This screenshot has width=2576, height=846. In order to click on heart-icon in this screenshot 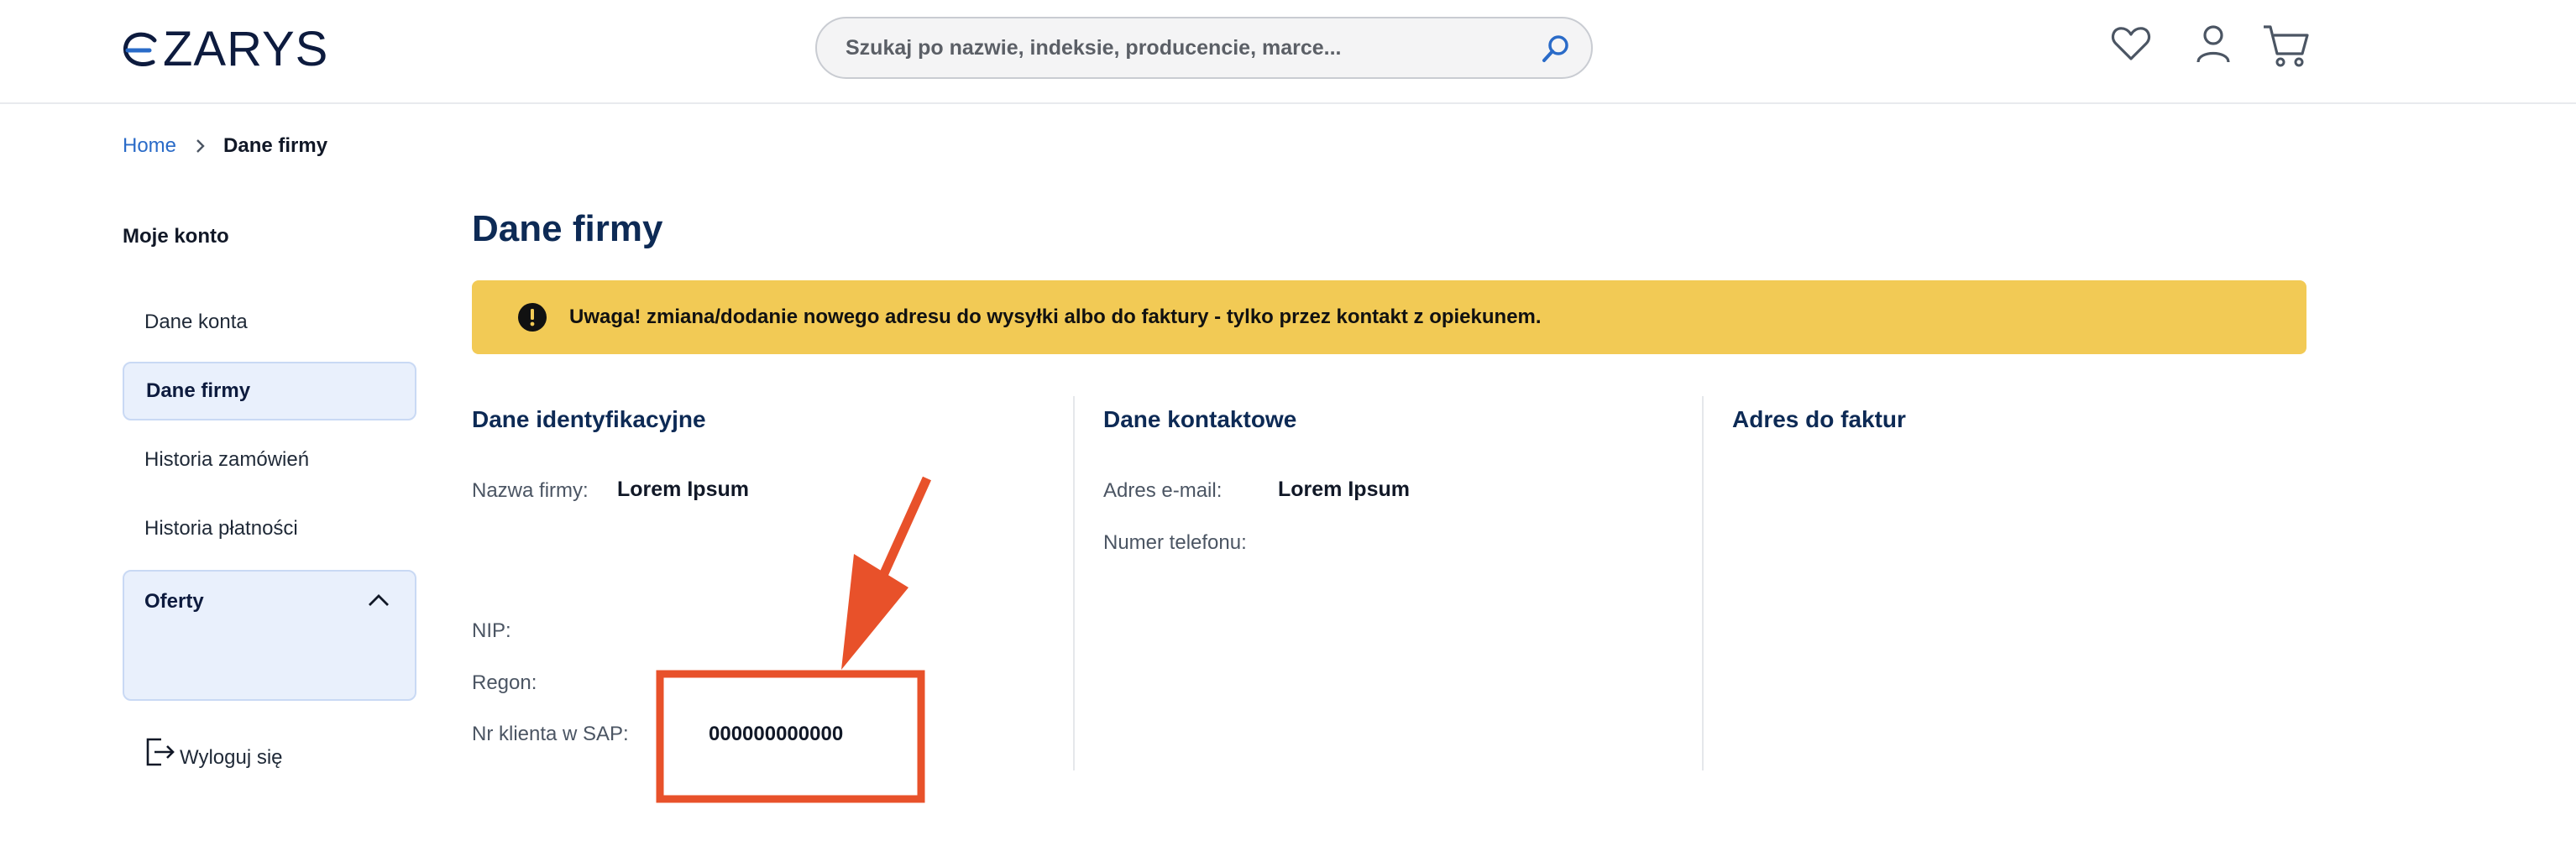, I will do `click(2131, 43)`.